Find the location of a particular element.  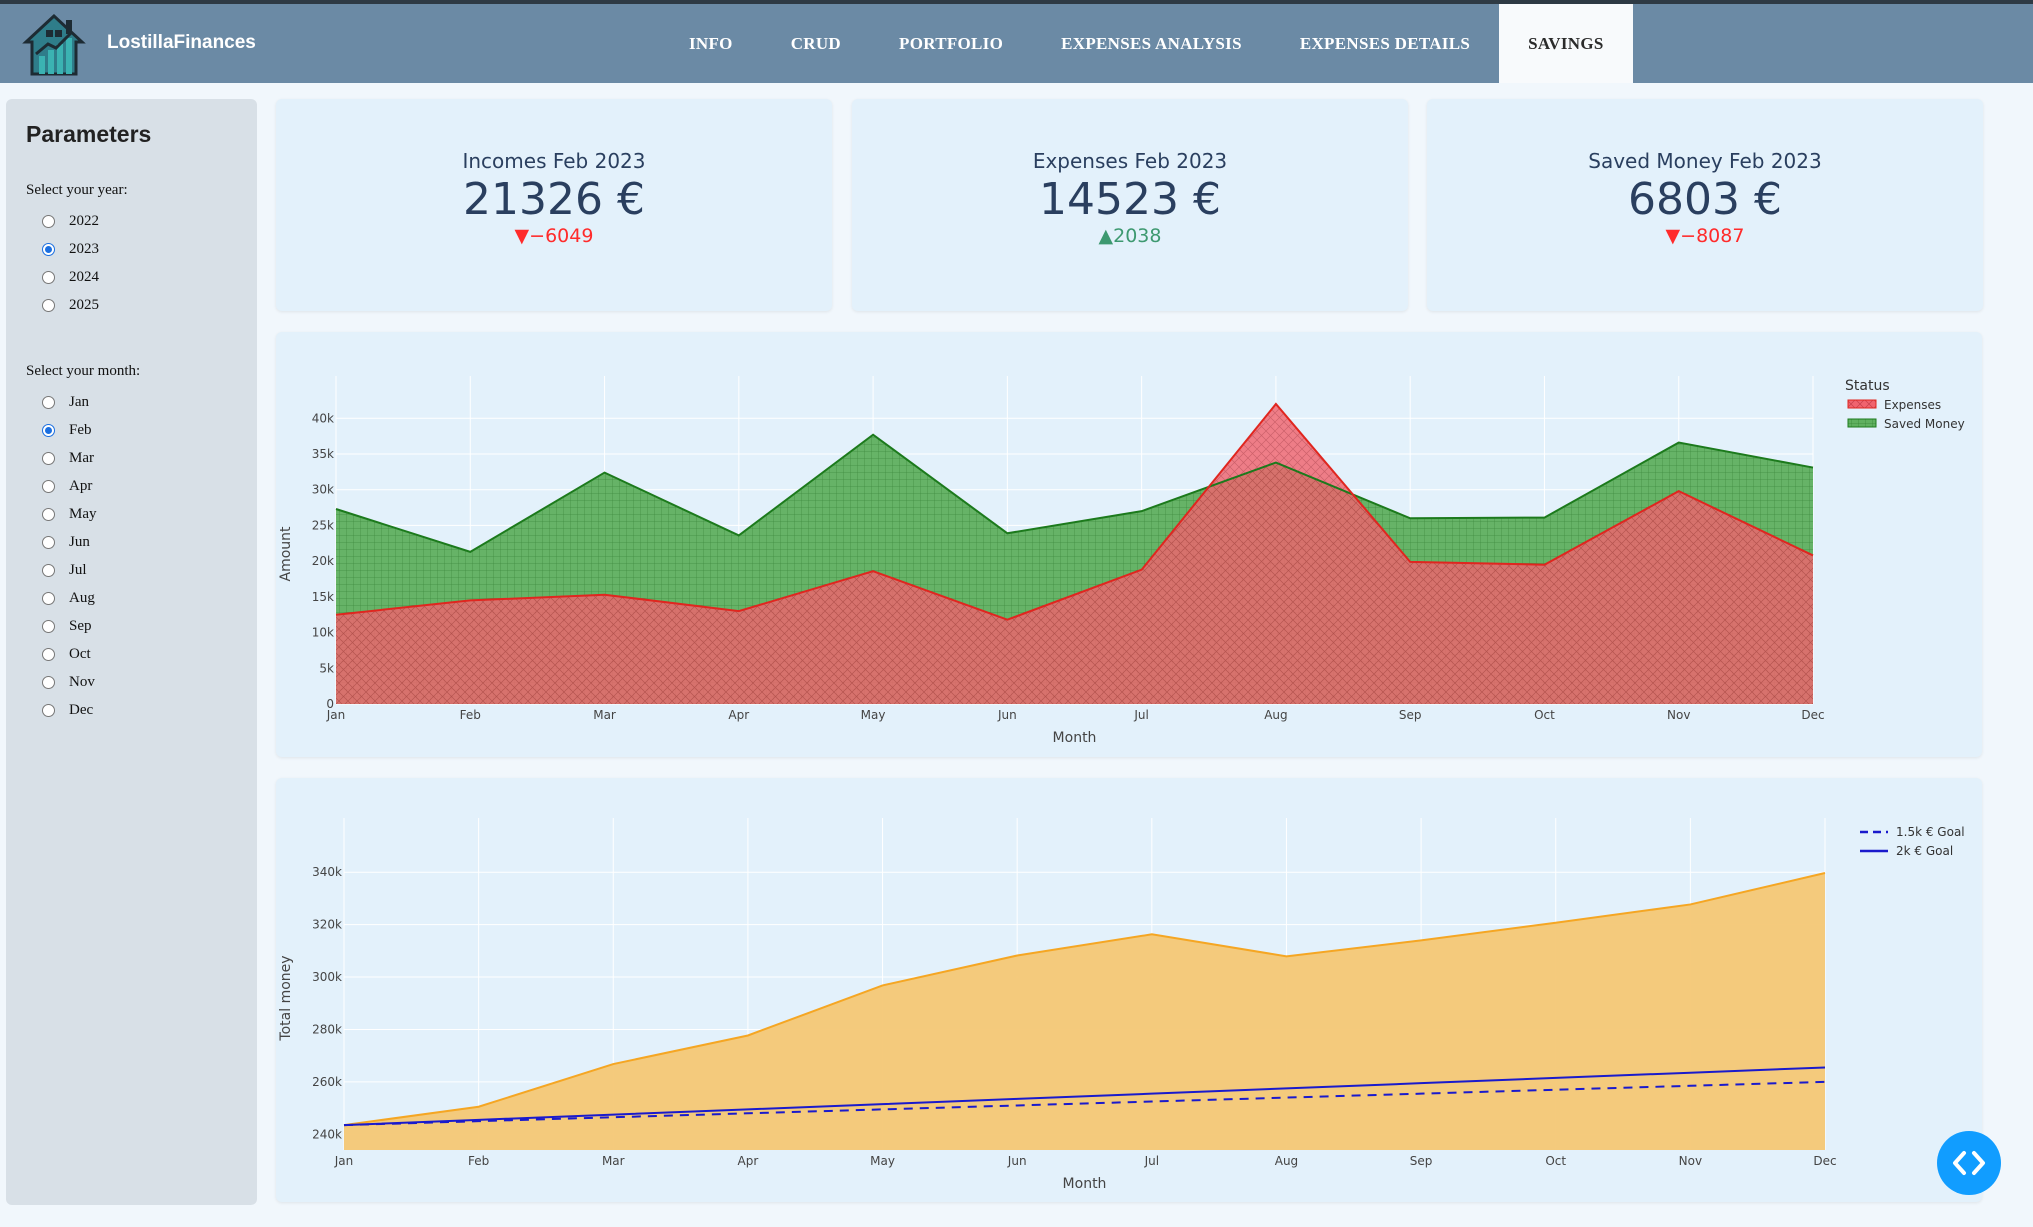

house-chart-icon is located at coordinates (54, 45).